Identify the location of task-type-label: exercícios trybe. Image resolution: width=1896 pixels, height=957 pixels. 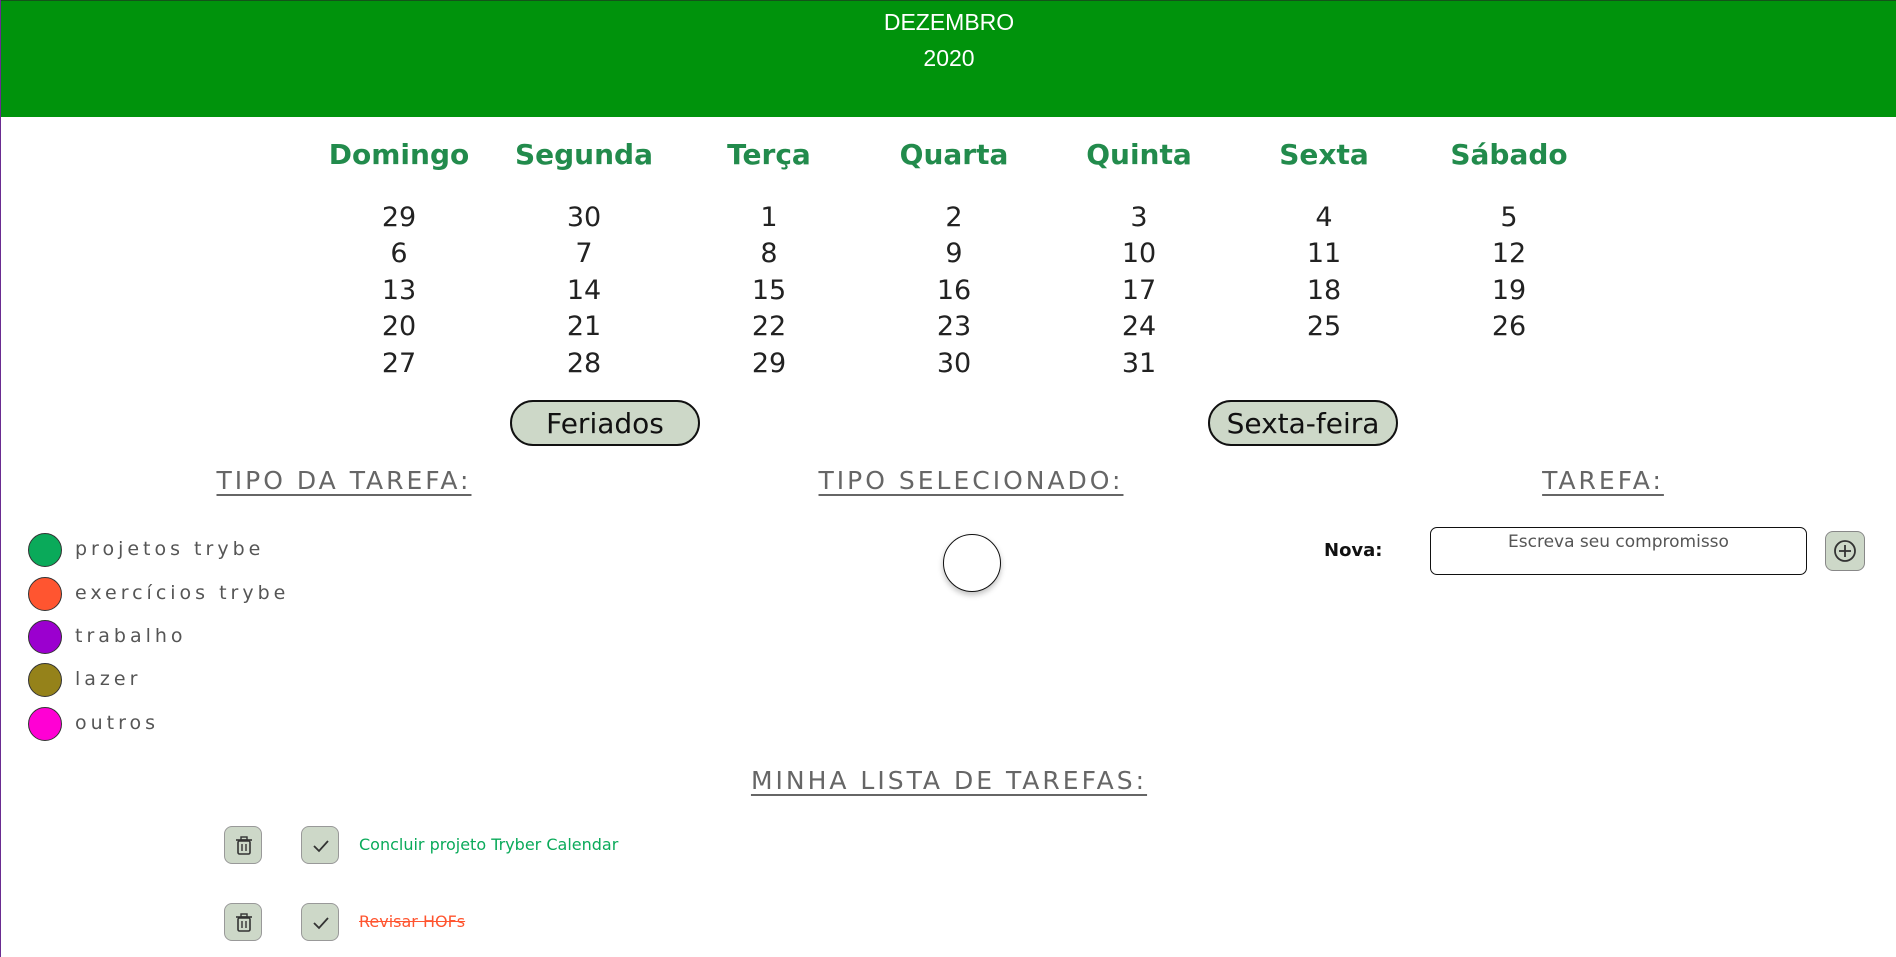
(182, 593).